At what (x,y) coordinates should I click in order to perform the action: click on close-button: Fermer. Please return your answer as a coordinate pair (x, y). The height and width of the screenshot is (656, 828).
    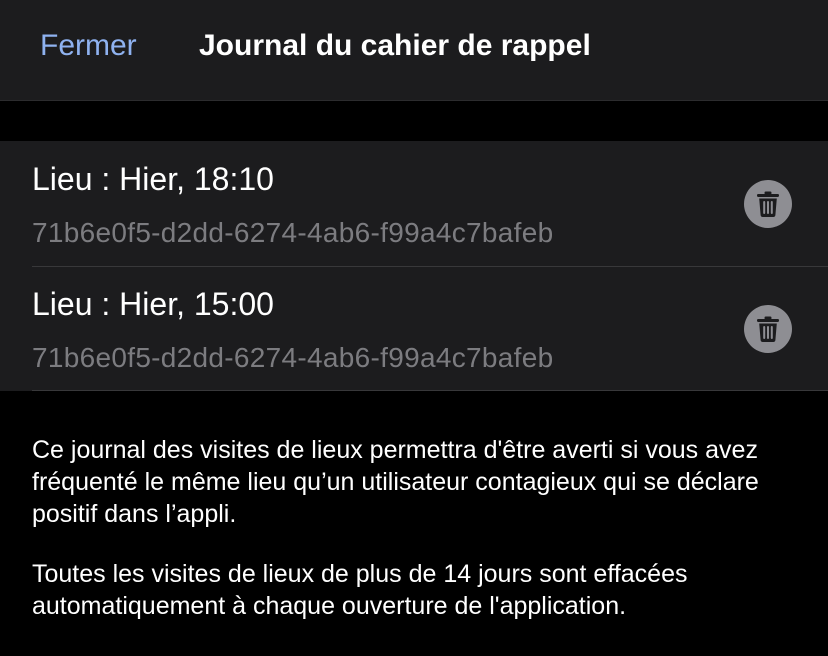
    Looking at the image, I should click on (88, 46).